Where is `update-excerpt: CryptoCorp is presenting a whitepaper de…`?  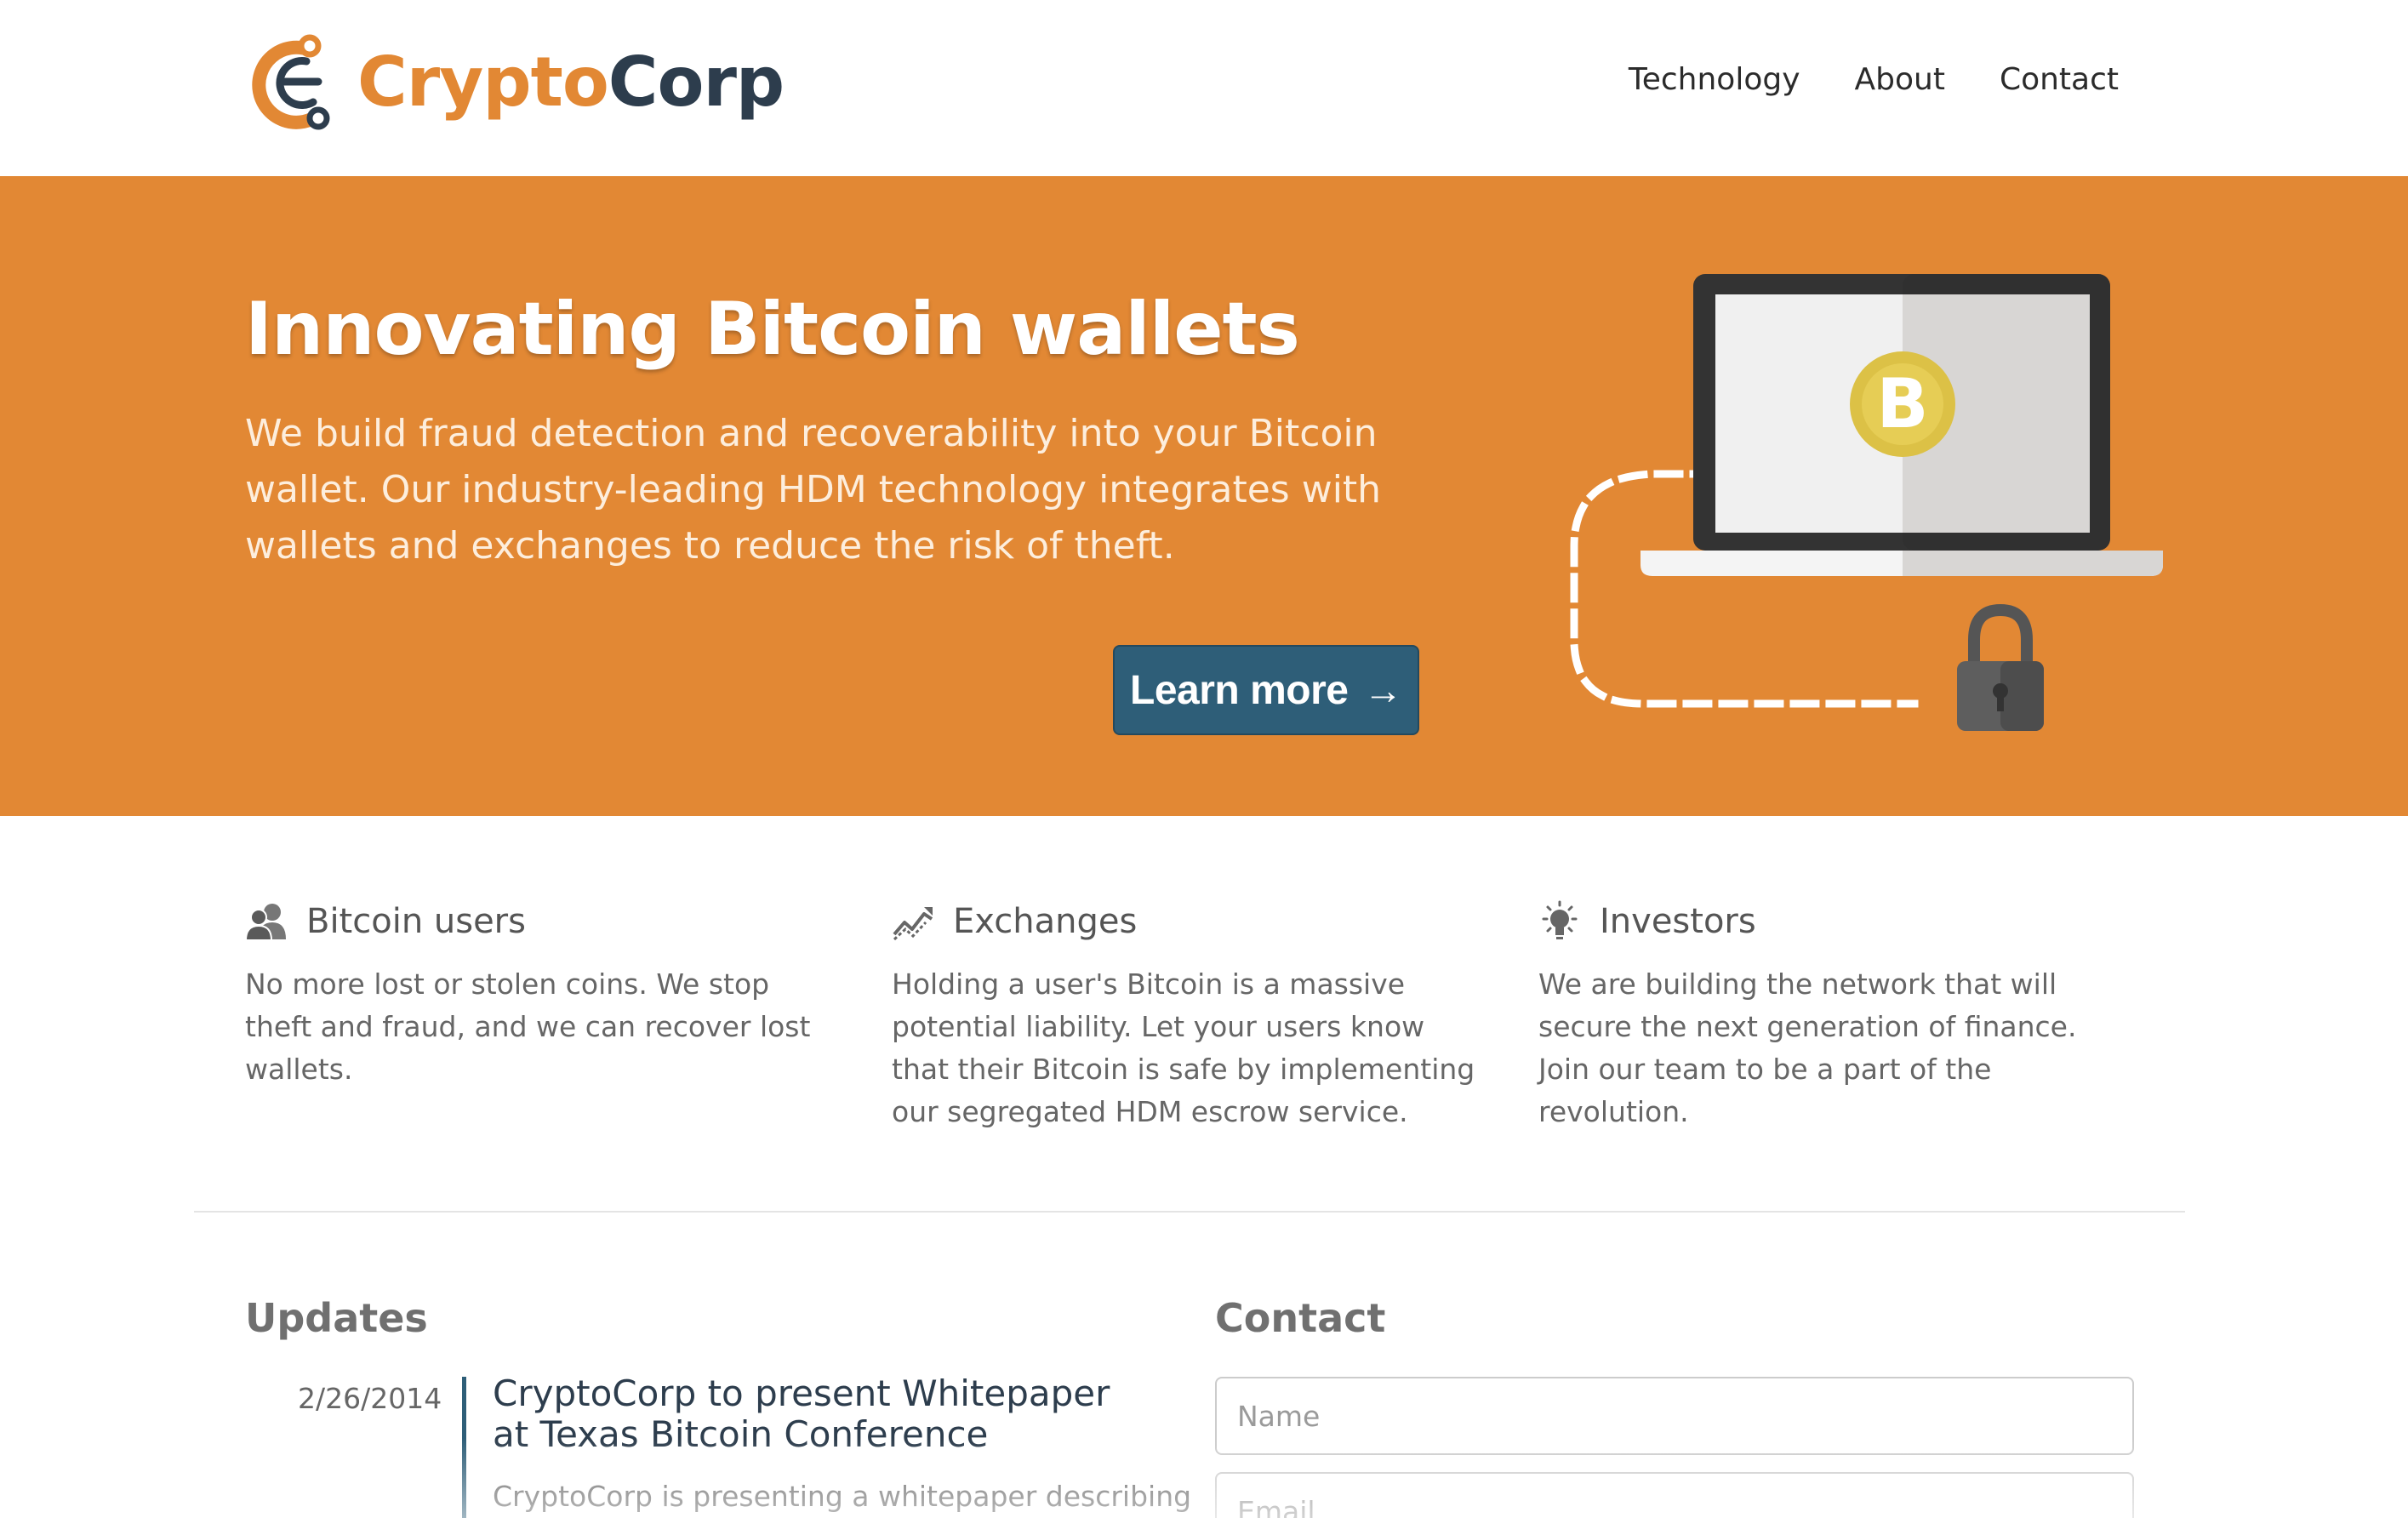 update-excerpt: CryptoCorp is presenting a whitepaper de… is located at coordinates (842, 1496).